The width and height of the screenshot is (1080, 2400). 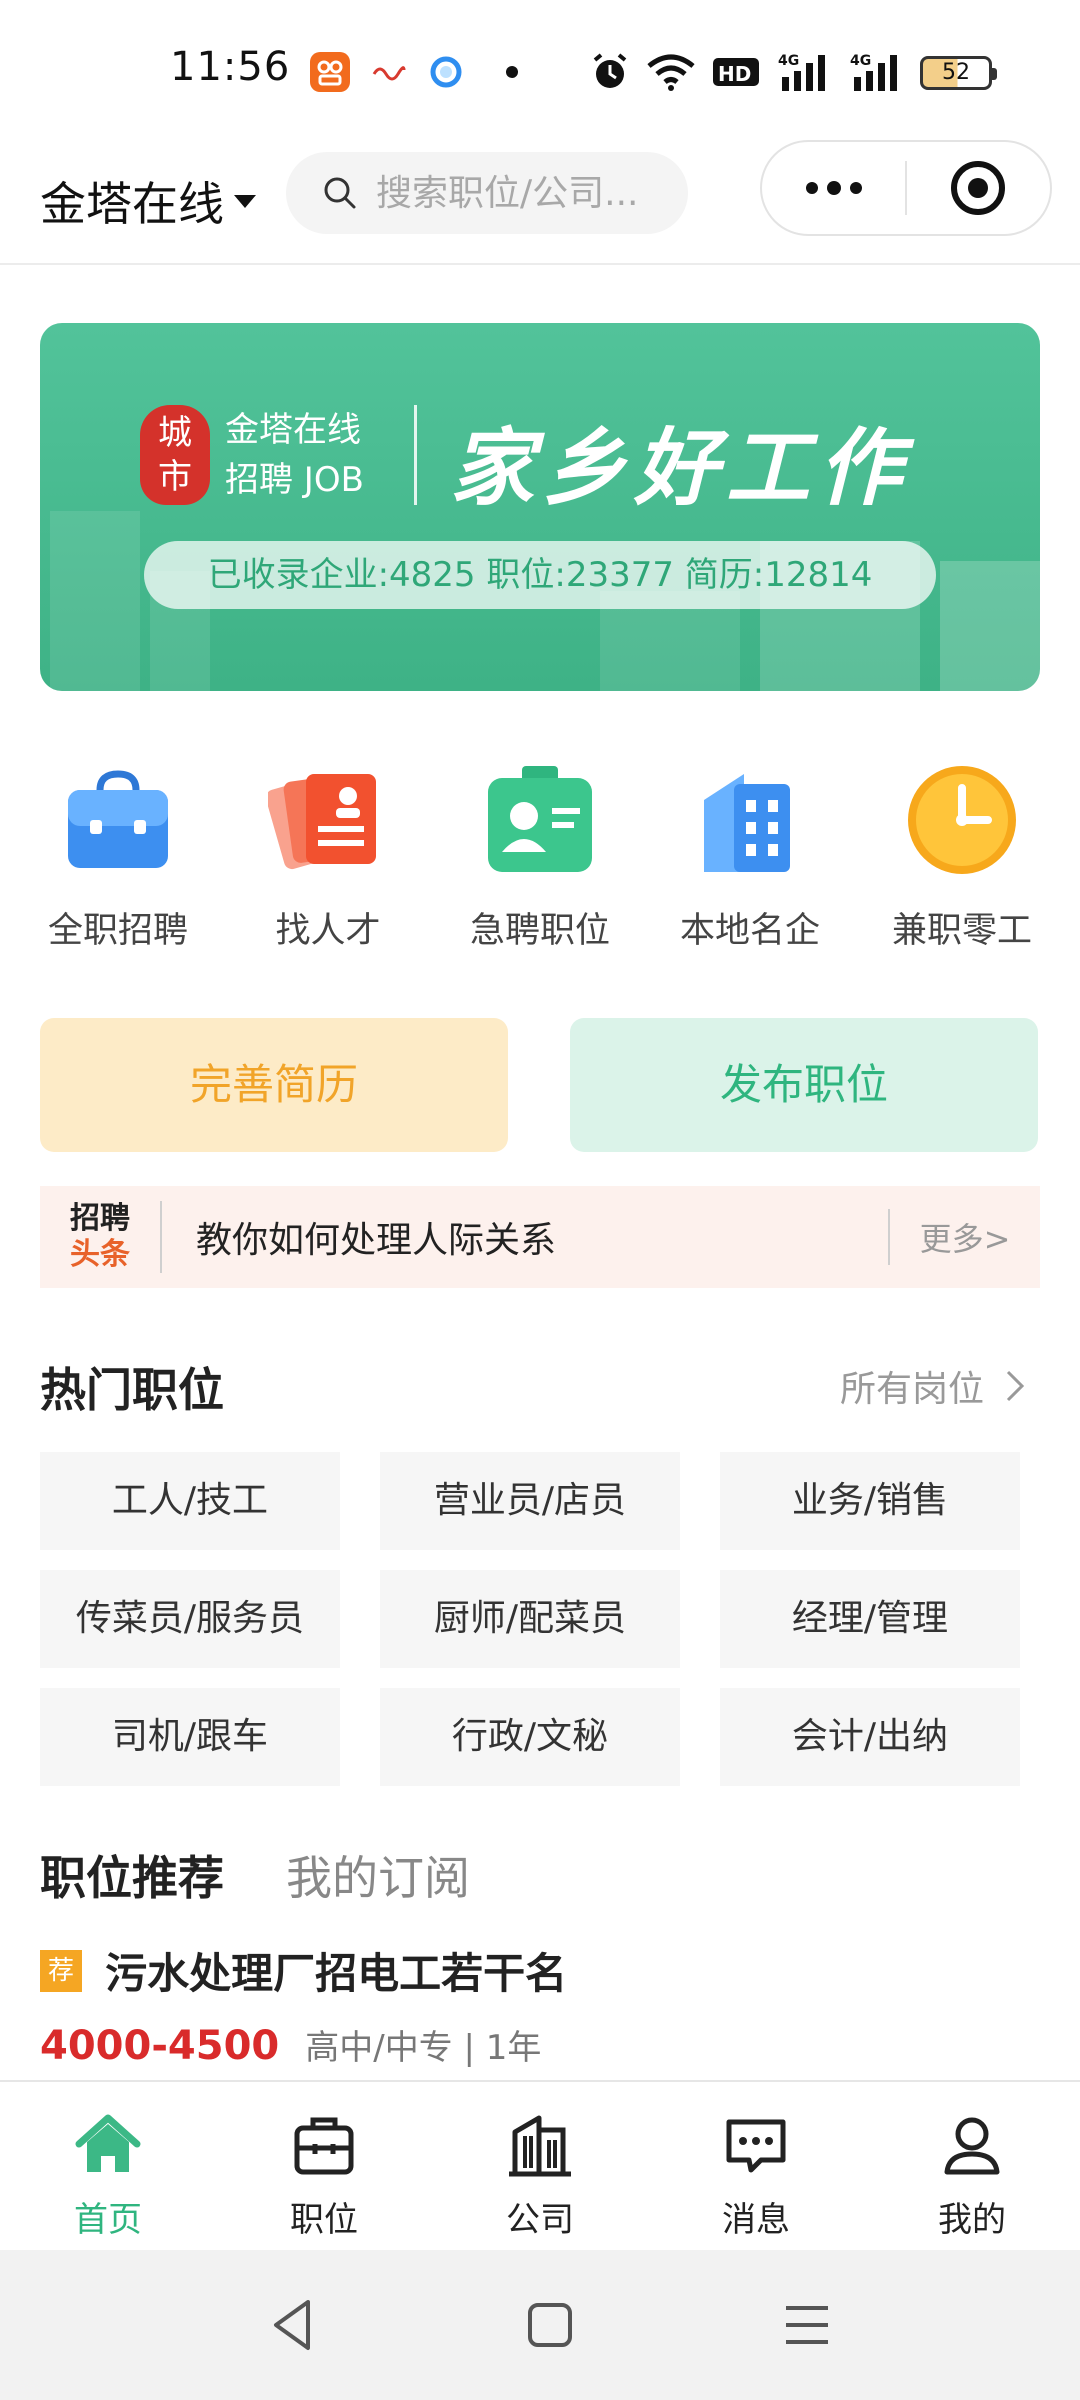 What do you see at coordinates (550, 2325) in the screenshot?
I see `home-square-icon` at bounding box center [550, 2325].